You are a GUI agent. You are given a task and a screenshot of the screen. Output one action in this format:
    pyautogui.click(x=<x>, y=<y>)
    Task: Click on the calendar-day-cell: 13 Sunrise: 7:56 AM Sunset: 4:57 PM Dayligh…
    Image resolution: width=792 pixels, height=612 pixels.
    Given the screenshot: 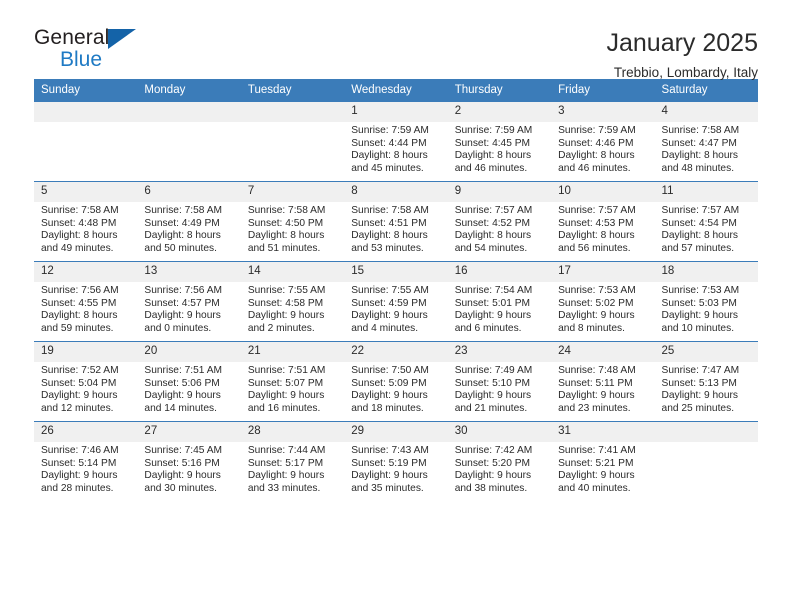 What is the action you would take?
    pyautogui.click(x=189, y=301)
    